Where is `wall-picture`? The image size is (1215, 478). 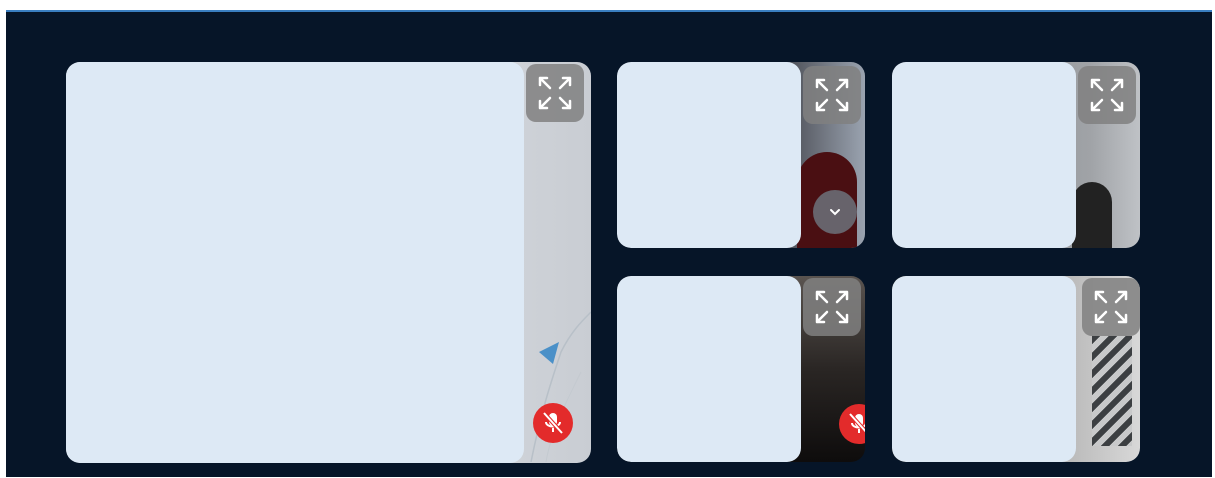 wall-picture is located at coordinates (1112, 391).